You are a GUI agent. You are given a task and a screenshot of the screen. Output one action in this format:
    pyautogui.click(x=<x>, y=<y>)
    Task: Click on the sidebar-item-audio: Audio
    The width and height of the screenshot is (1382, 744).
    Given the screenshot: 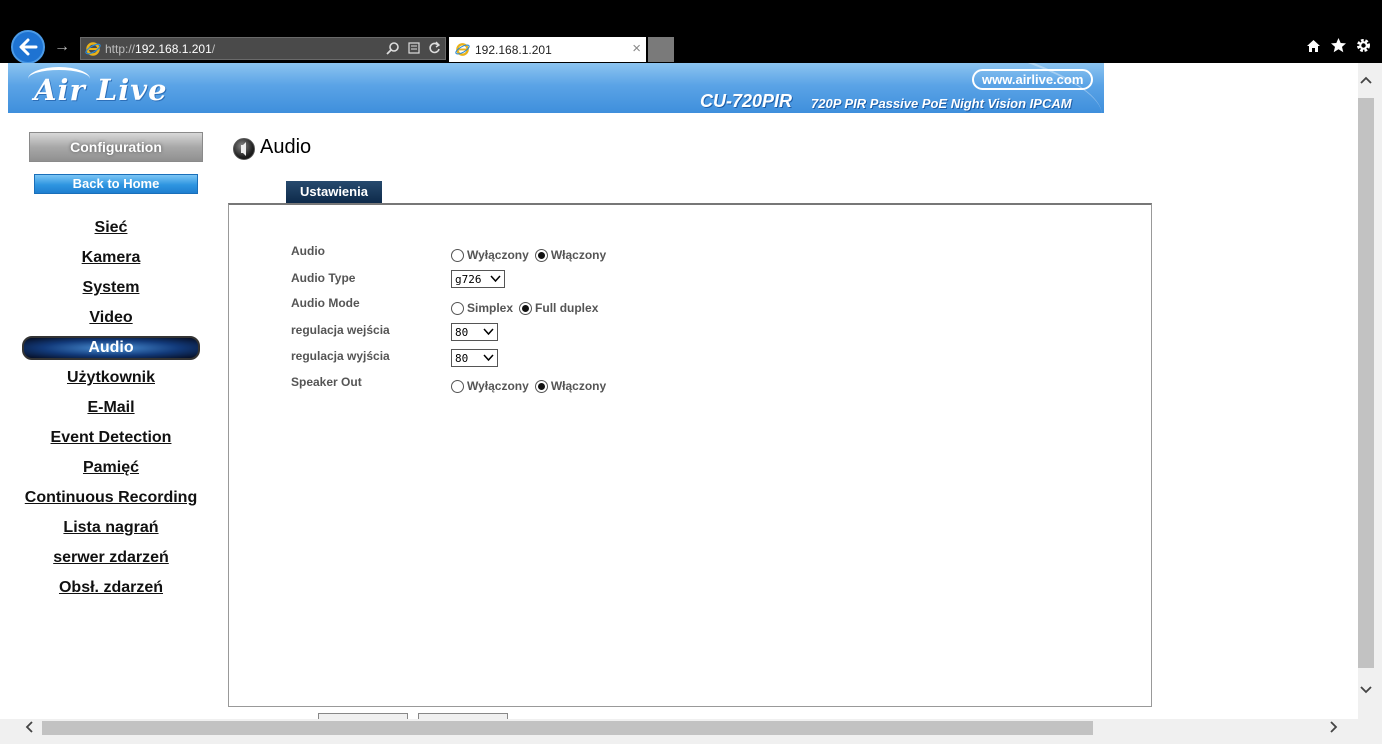 What is the action you would take?
    pyautogui.click(x=111, y=348)
    